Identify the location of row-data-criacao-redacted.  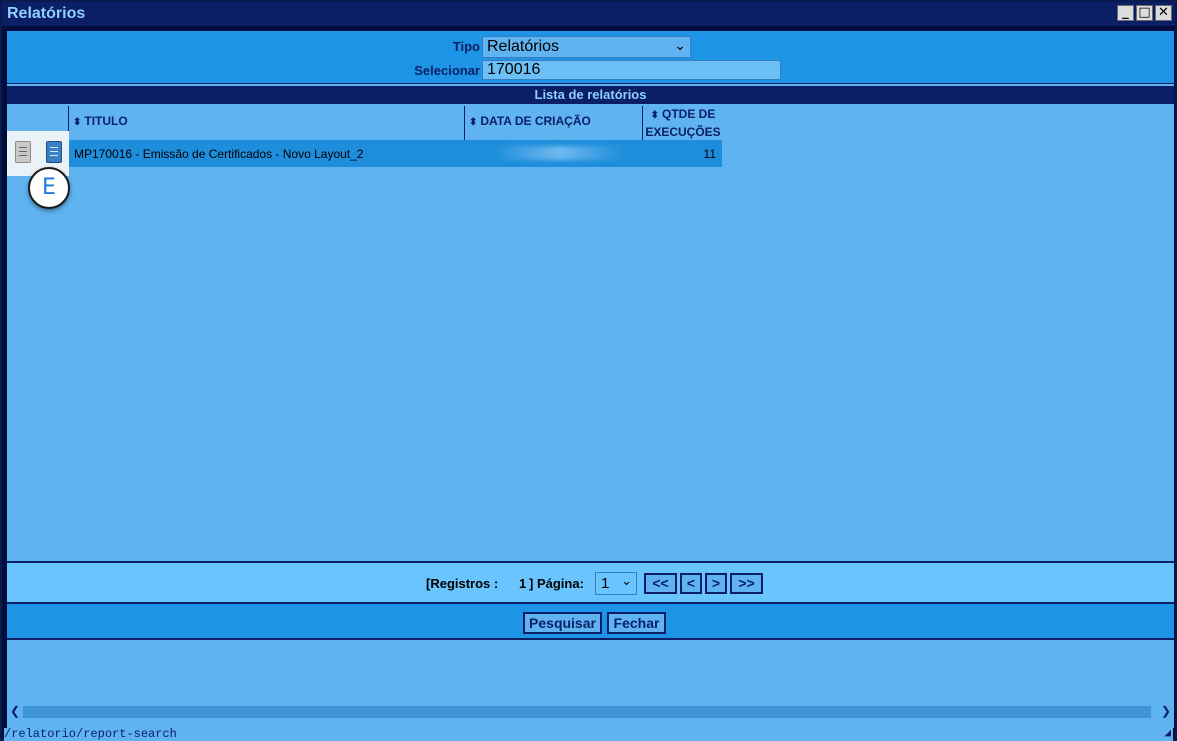
(559, 153).